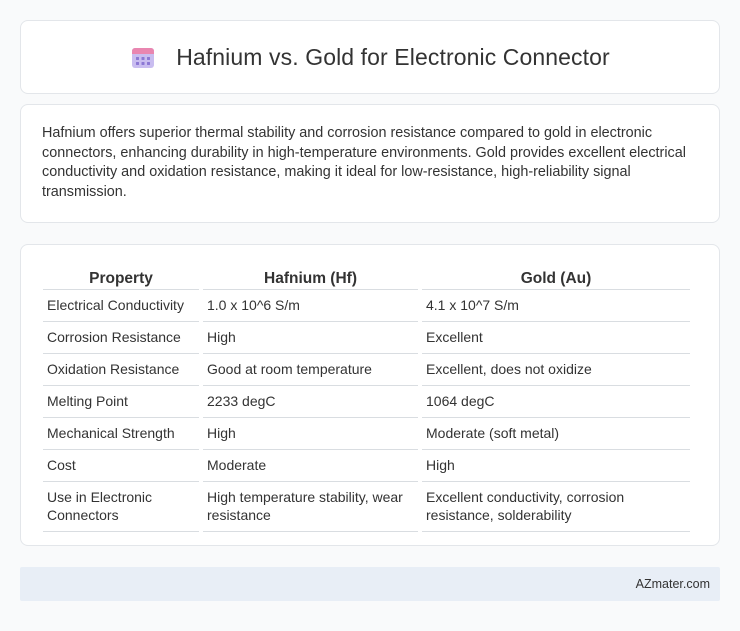 This screenshot has height=631, width=740. I want to click on table-row: Cost Moderate High, so click(366, 466).